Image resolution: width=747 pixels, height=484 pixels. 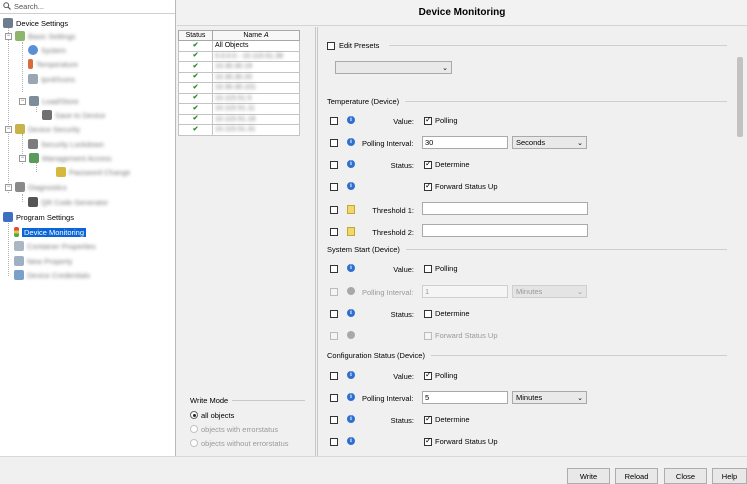 I want to click on temp-forward-checkbox: Forward Status Up, so click(x=461, y=186).